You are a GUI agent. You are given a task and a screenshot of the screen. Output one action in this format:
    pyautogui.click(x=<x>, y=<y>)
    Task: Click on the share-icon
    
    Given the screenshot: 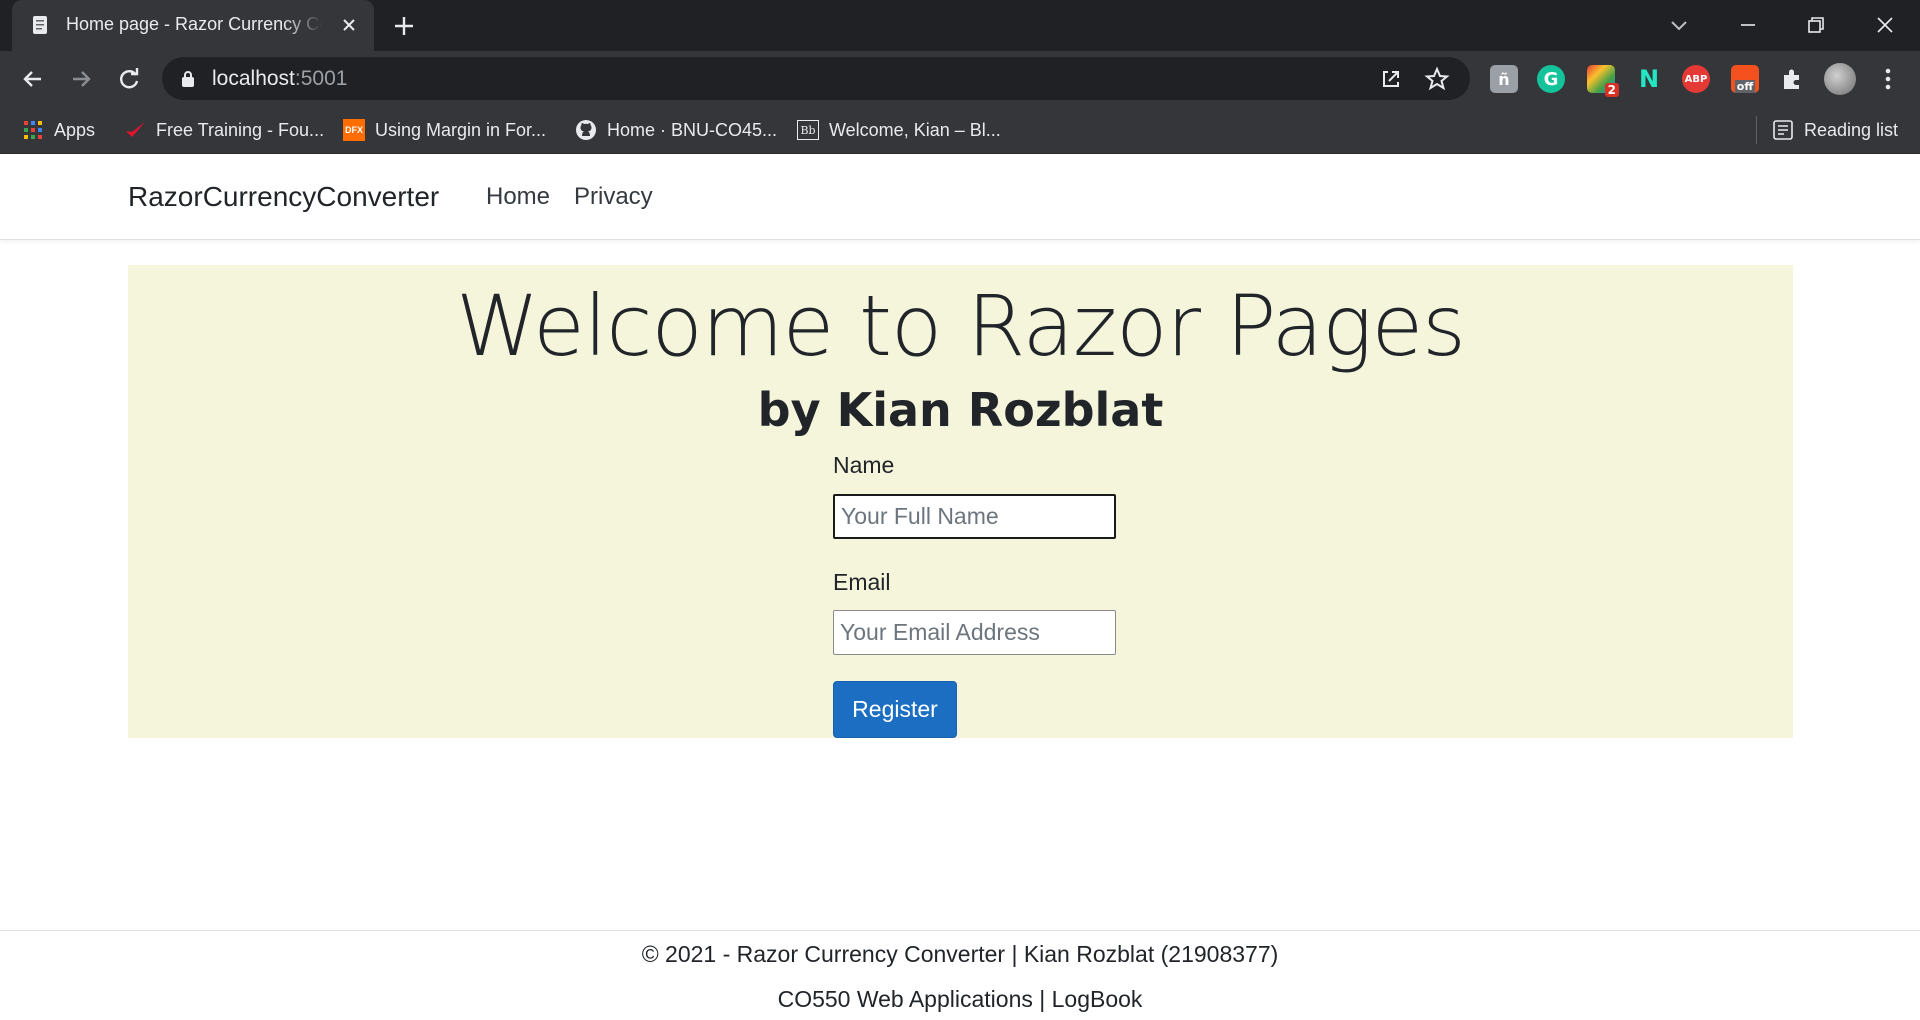 What is the action you would take?
    pyautogui.click(x=1391, y=79)
    